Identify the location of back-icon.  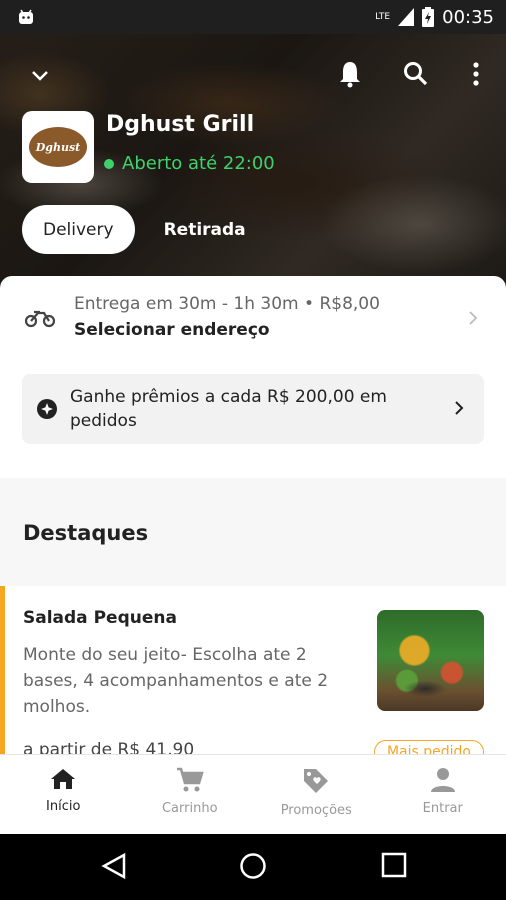
(114, 866).